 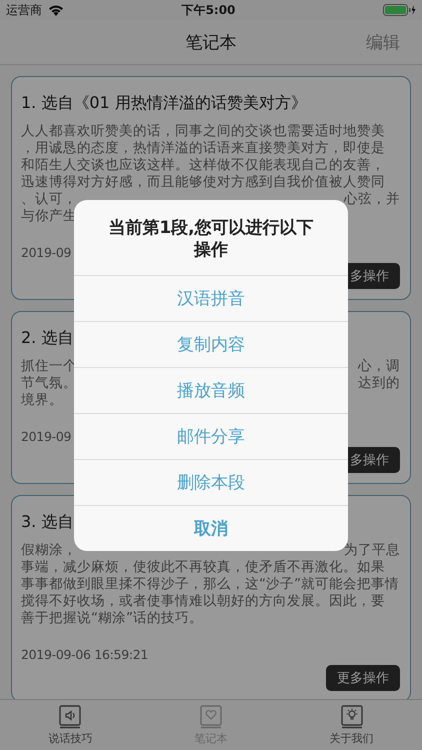 What do you see at coordinates (112, 618) in the screenshot?
I see `note-text: 善于把握说“糊涂”话的技巧。` at bounding box center [112, 618].